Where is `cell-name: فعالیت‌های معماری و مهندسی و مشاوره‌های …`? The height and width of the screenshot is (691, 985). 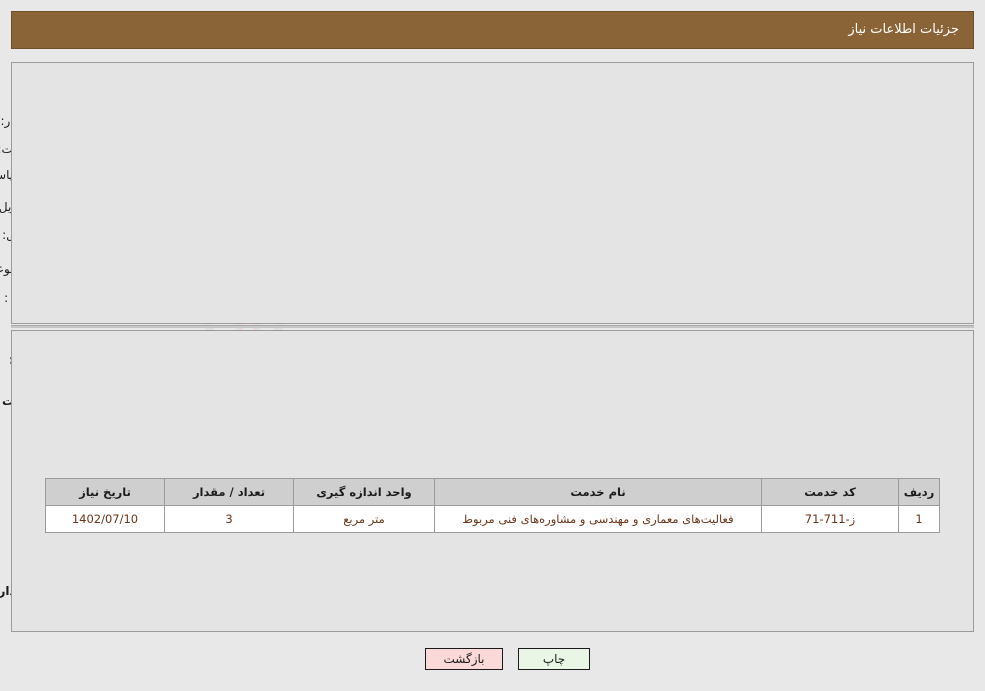
cell-name: فعالیت‌های معماری و مهندسی و مشاوره‌های … is located at coordinates (598, 519).